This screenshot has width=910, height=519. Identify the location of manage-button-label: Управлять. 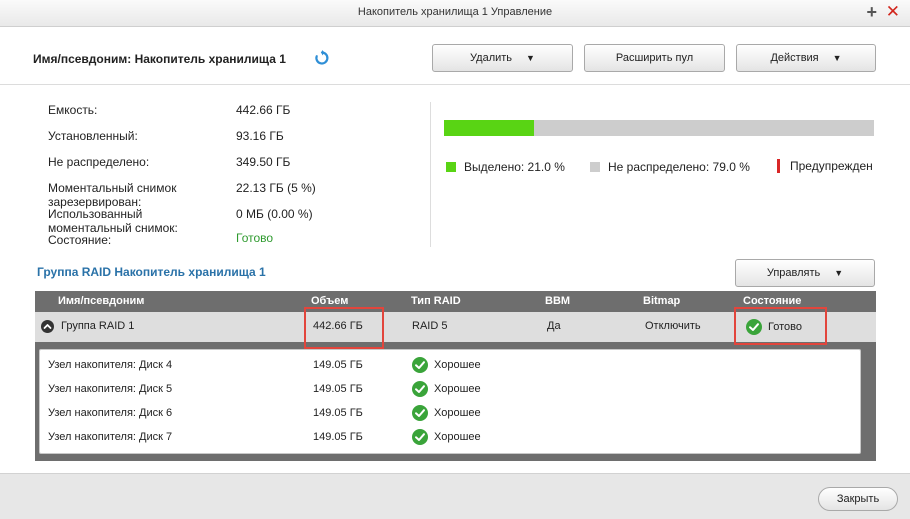
(793, 273).